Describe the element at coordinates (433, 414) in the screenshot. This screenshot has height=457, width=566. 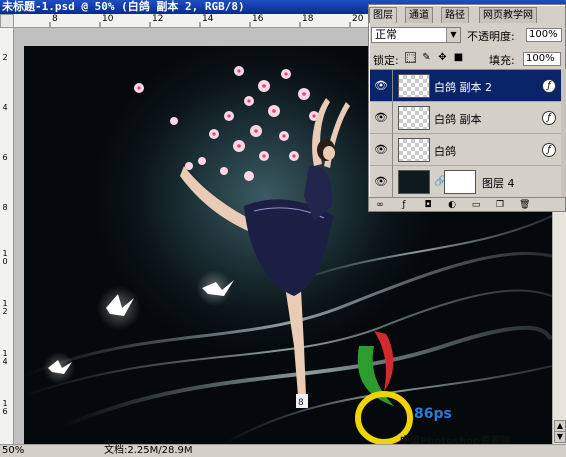
I see `logo-text: 86ps` at that location.